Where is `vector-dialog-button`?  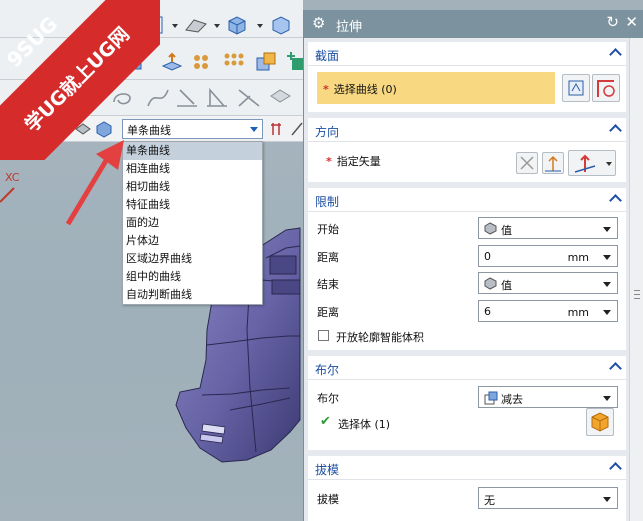
vector-dialog-button is located at coordinates (553, 163).